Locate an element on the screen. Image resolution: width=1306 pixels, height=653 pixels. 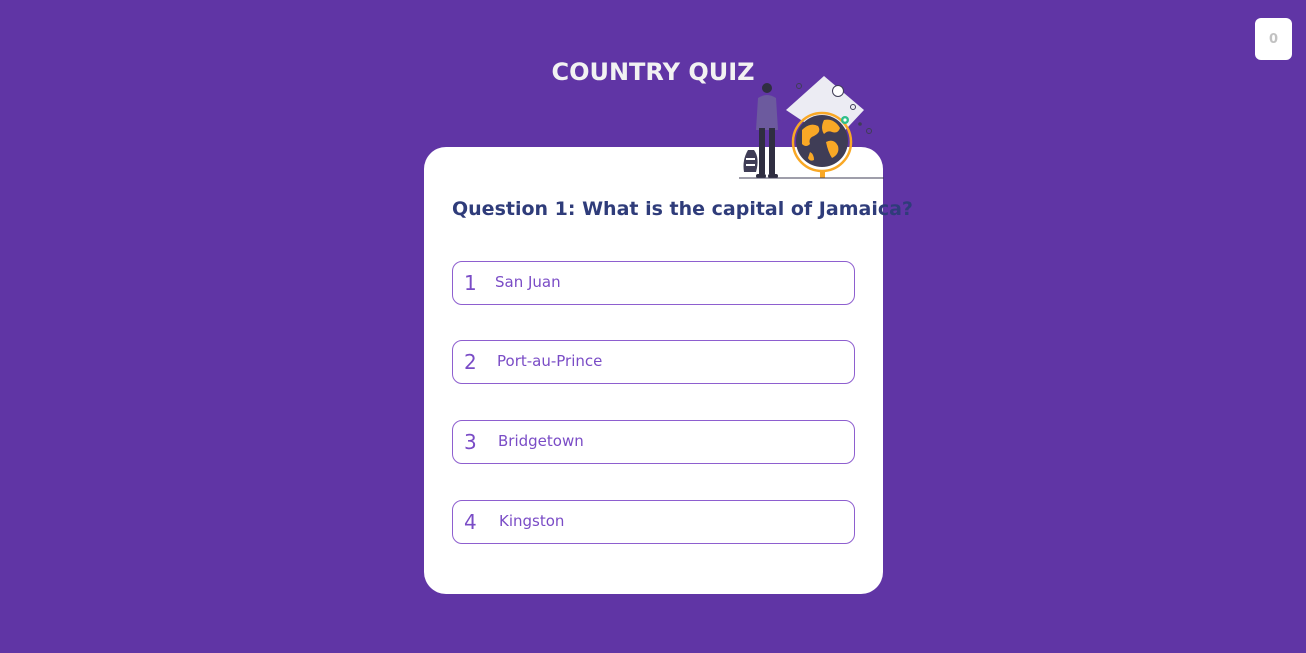
traveler-icon is located at coordinates (760, 130).